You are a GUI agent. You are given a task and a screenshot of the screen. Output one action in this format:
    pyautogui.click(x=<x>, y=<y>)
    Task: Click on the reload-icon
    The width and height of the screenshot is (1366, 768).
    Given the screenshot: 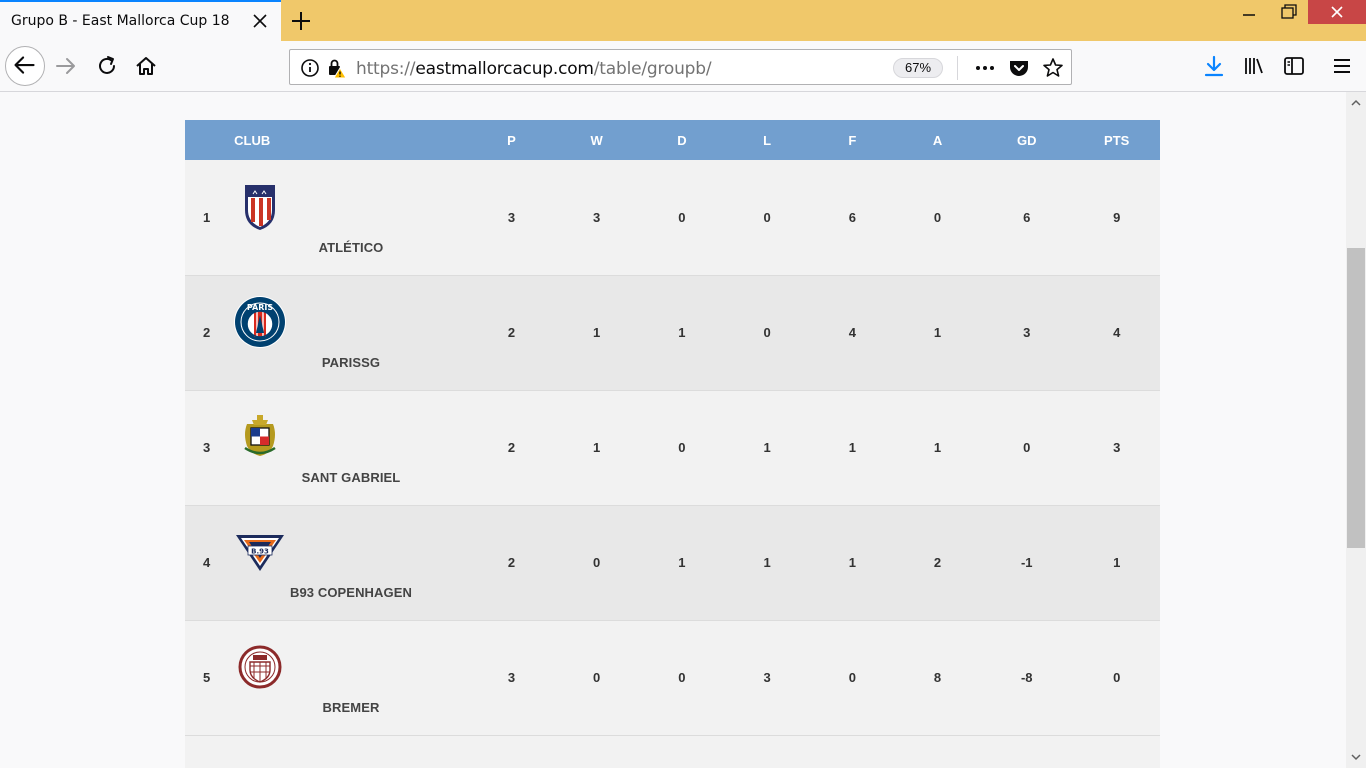 What is the action you would take?
    pyautogui.click(x=107, y=66)
    